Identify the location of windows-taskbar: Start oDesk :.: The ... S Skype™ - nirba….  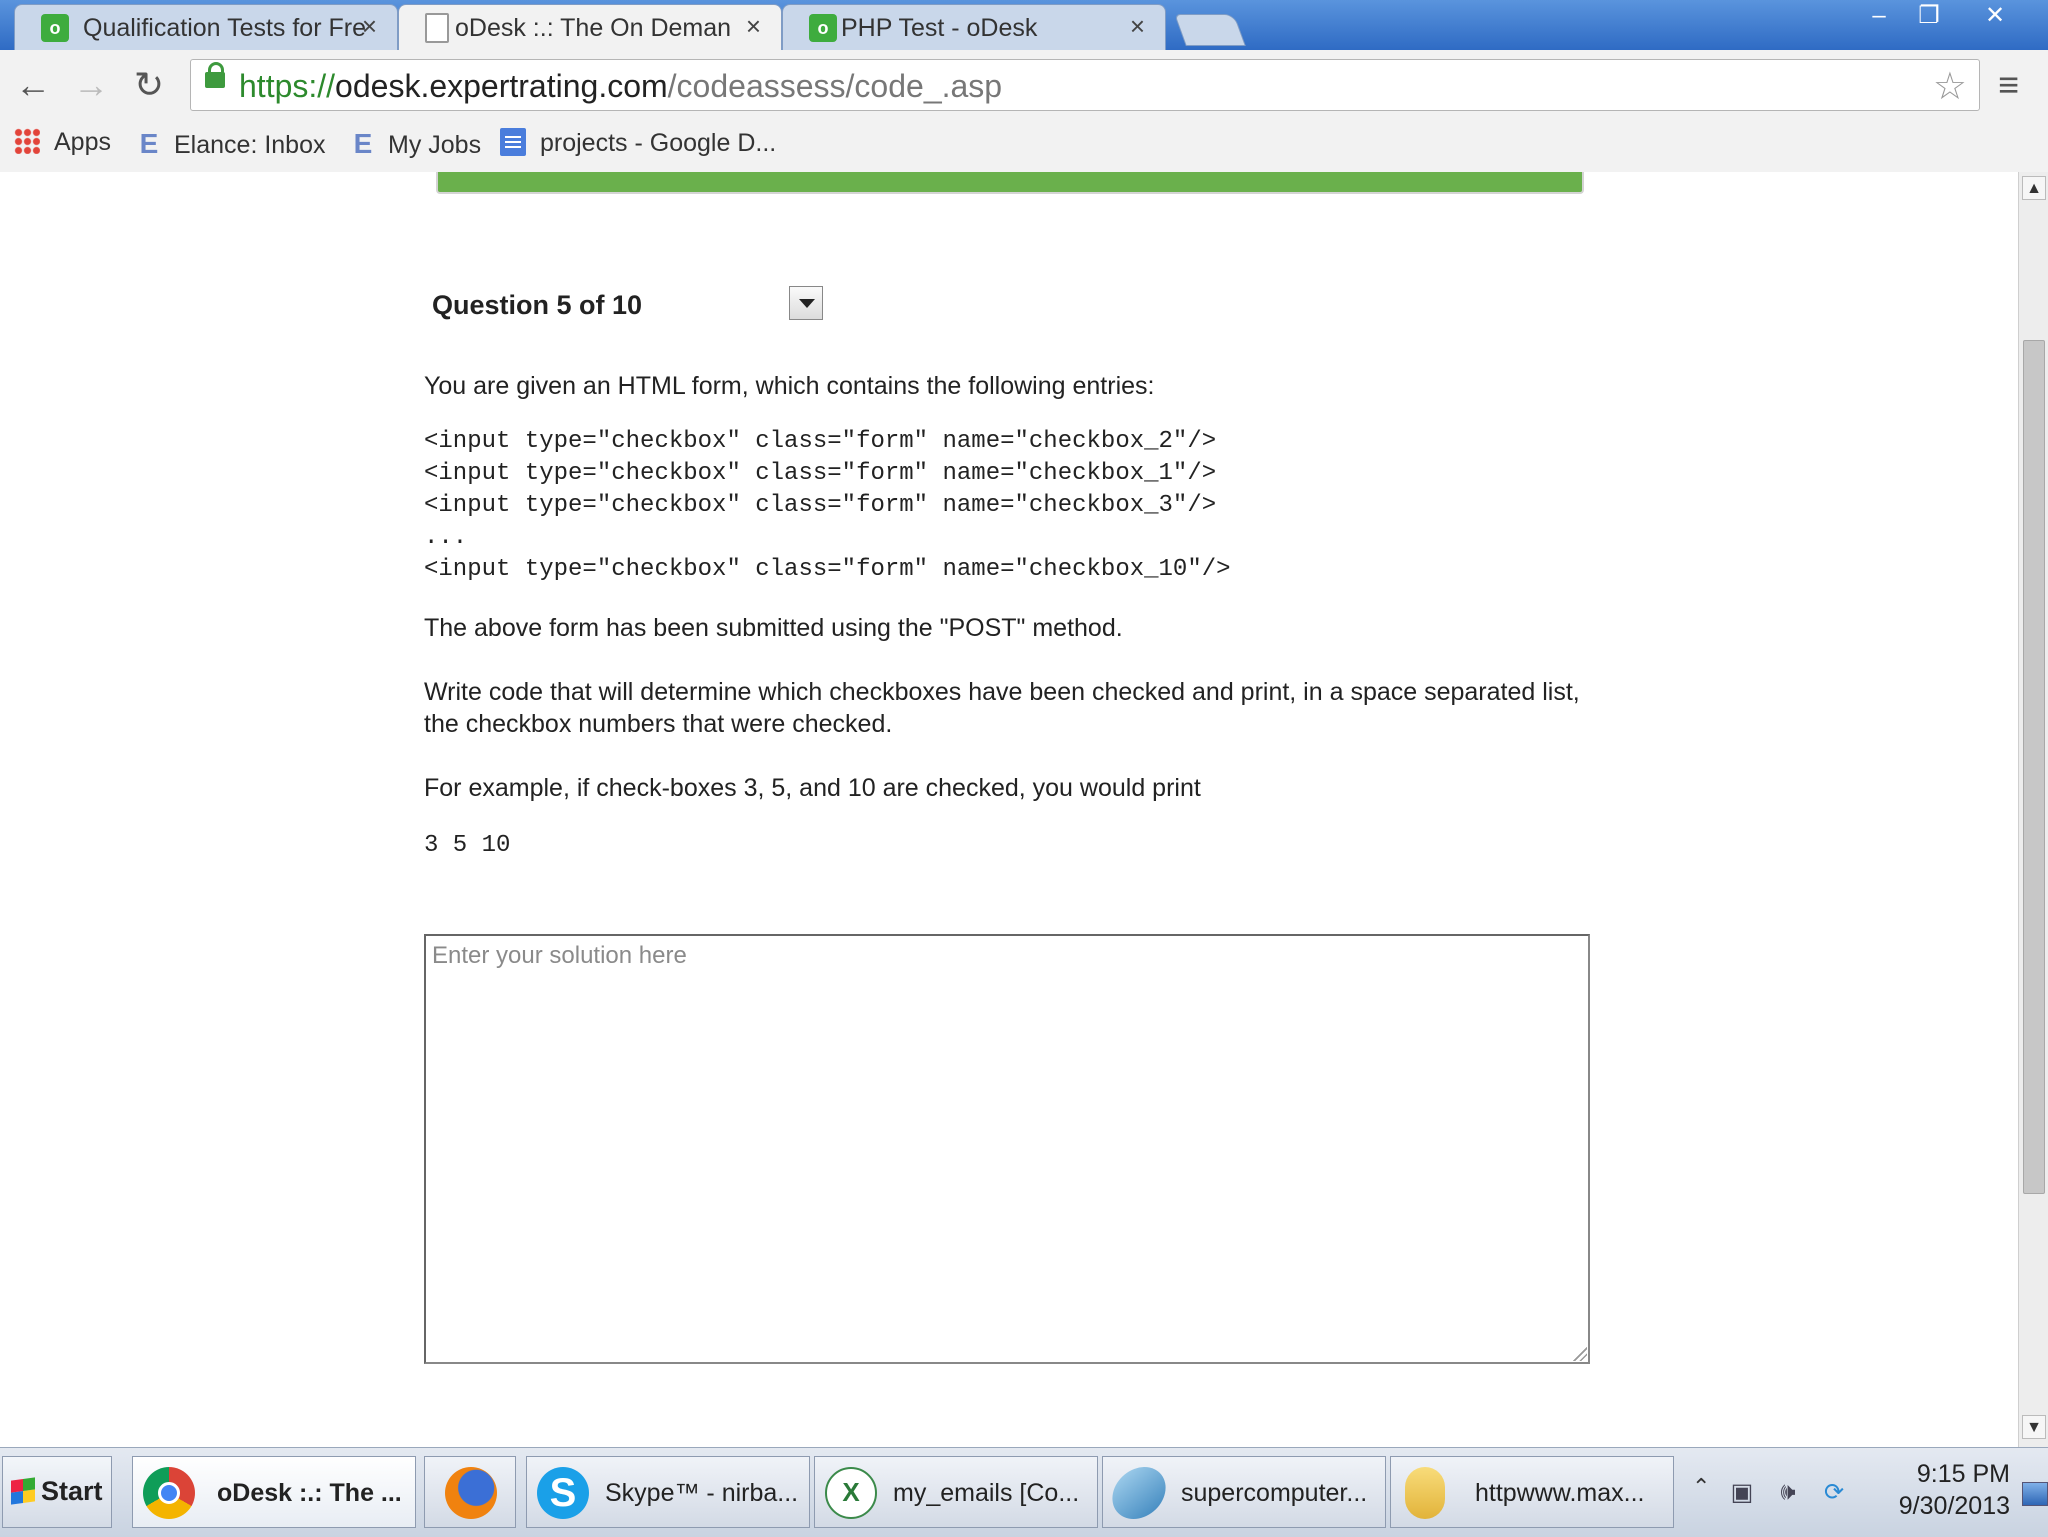
(1024, 1492).